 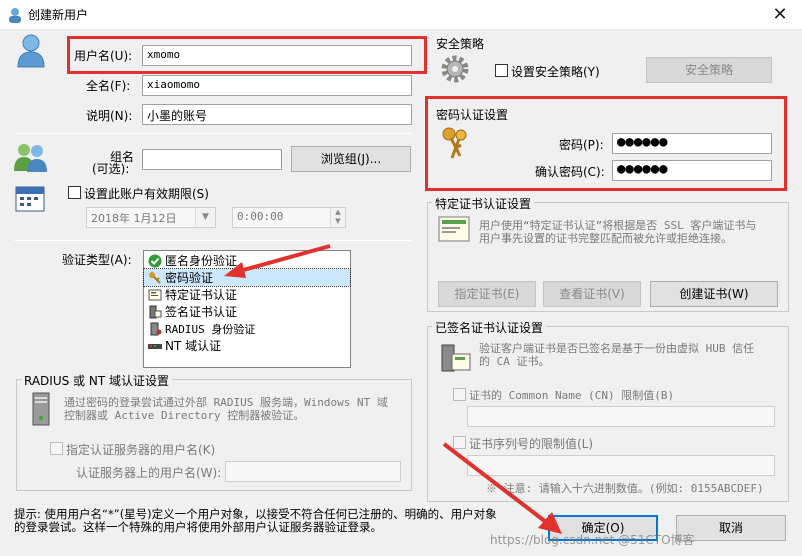 What do you see at coordinates (155, 346) in the screenshot?
I see `nt-domain-icon` at bounding box center [155, 346].